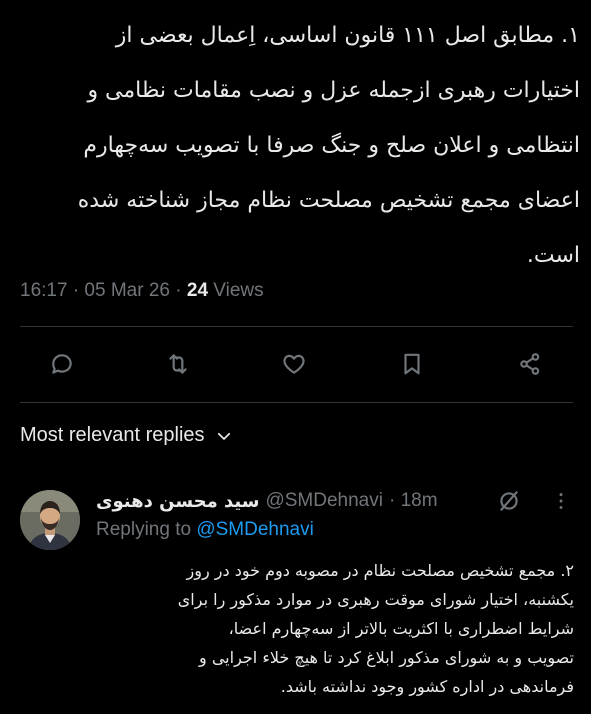 The image size is (591, 714). I want to click on grok-icon, so click(509, 501).